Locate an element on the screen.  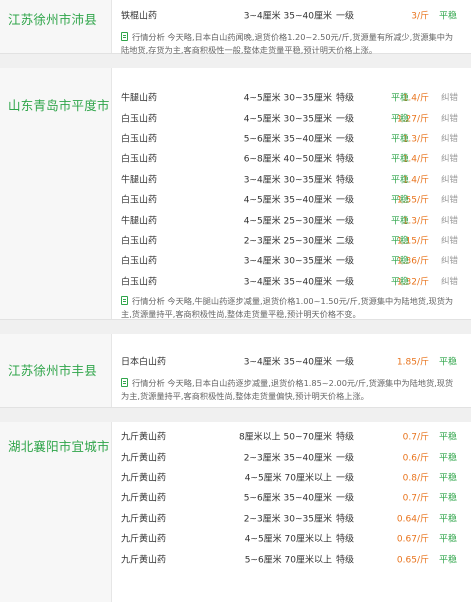
price-row: 铁棍山药 3~4厘米 35~40厘米 一级 3/斤 平稳 is located at coordinates (296, 15).